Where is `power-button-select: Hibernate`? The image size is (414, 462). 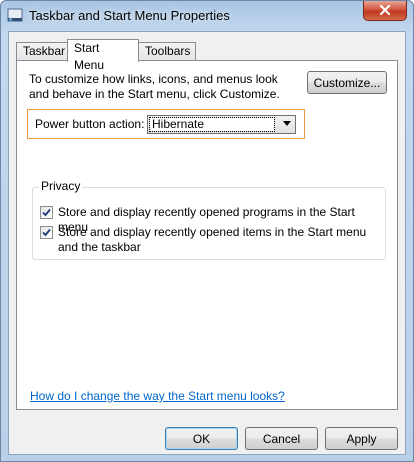 power-button-select: Hibernate is located at coordinates (221, 124).